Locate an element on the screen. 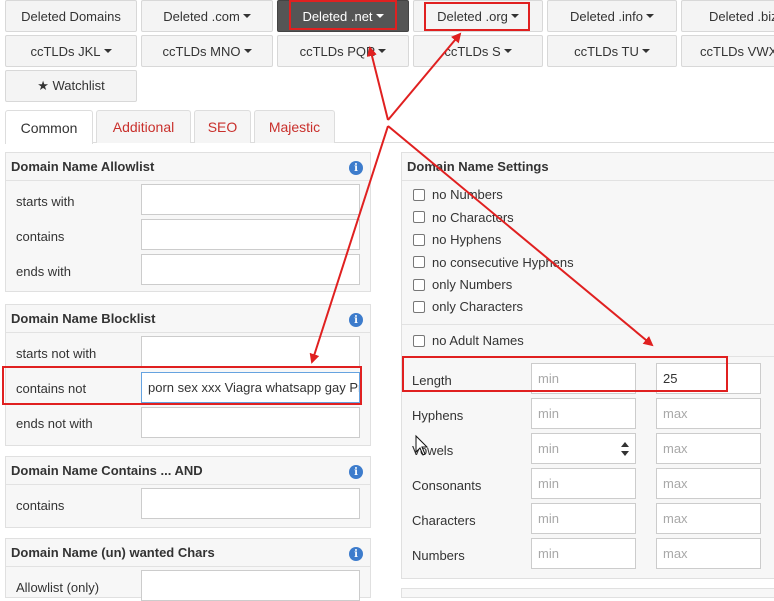  allowlist-title: Domain Name Allowlist is located at coordinates (83, 166).